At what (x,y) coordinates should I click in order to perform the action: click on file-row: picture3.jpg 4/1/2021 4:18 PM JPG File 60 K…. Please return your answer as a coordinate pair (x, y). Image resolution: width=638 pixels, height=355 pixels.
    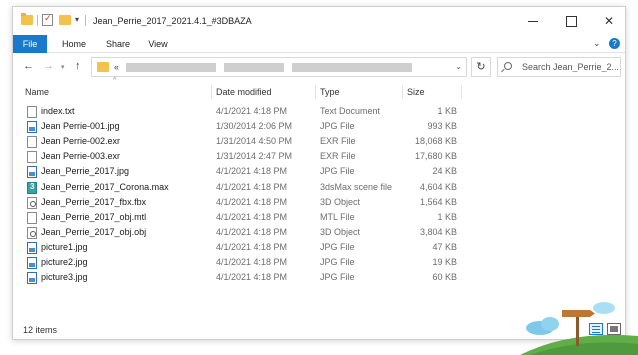
    Looking at the image, I should click on (319, 277).